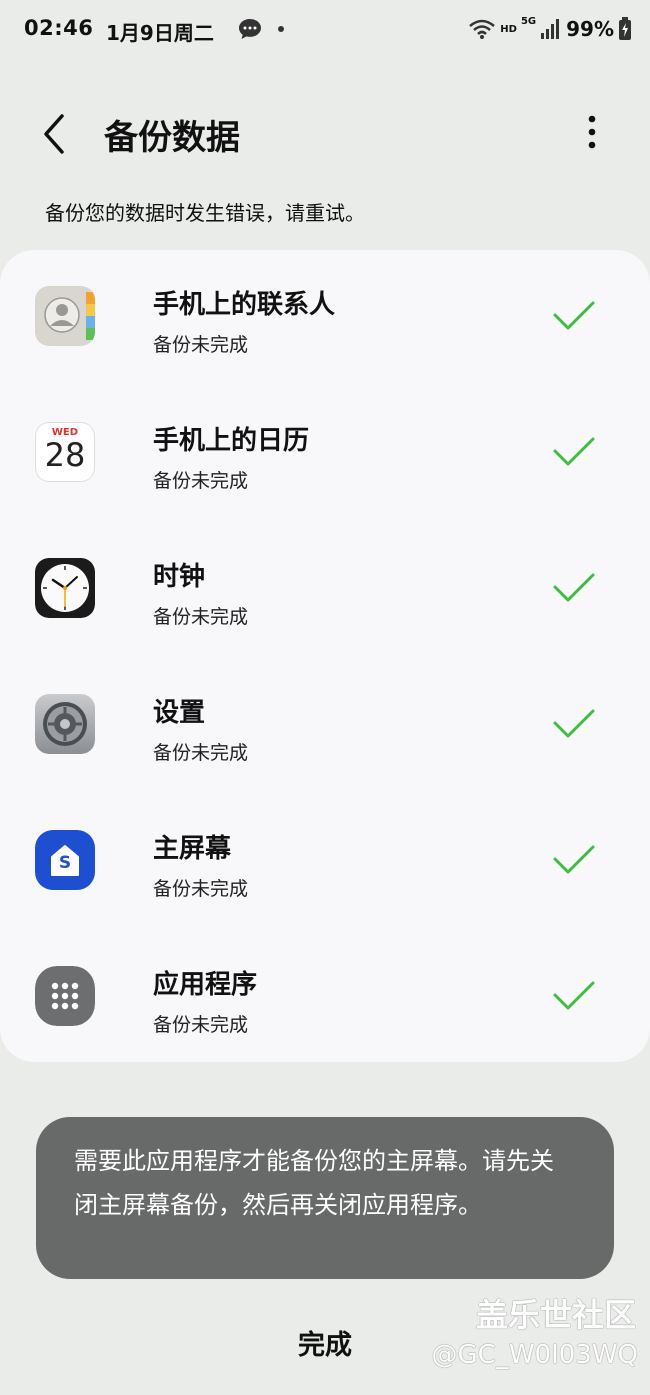 The width and height of the screenshot is (650, 1395). I want to click on status-time: 02:46, so click(59, 28).